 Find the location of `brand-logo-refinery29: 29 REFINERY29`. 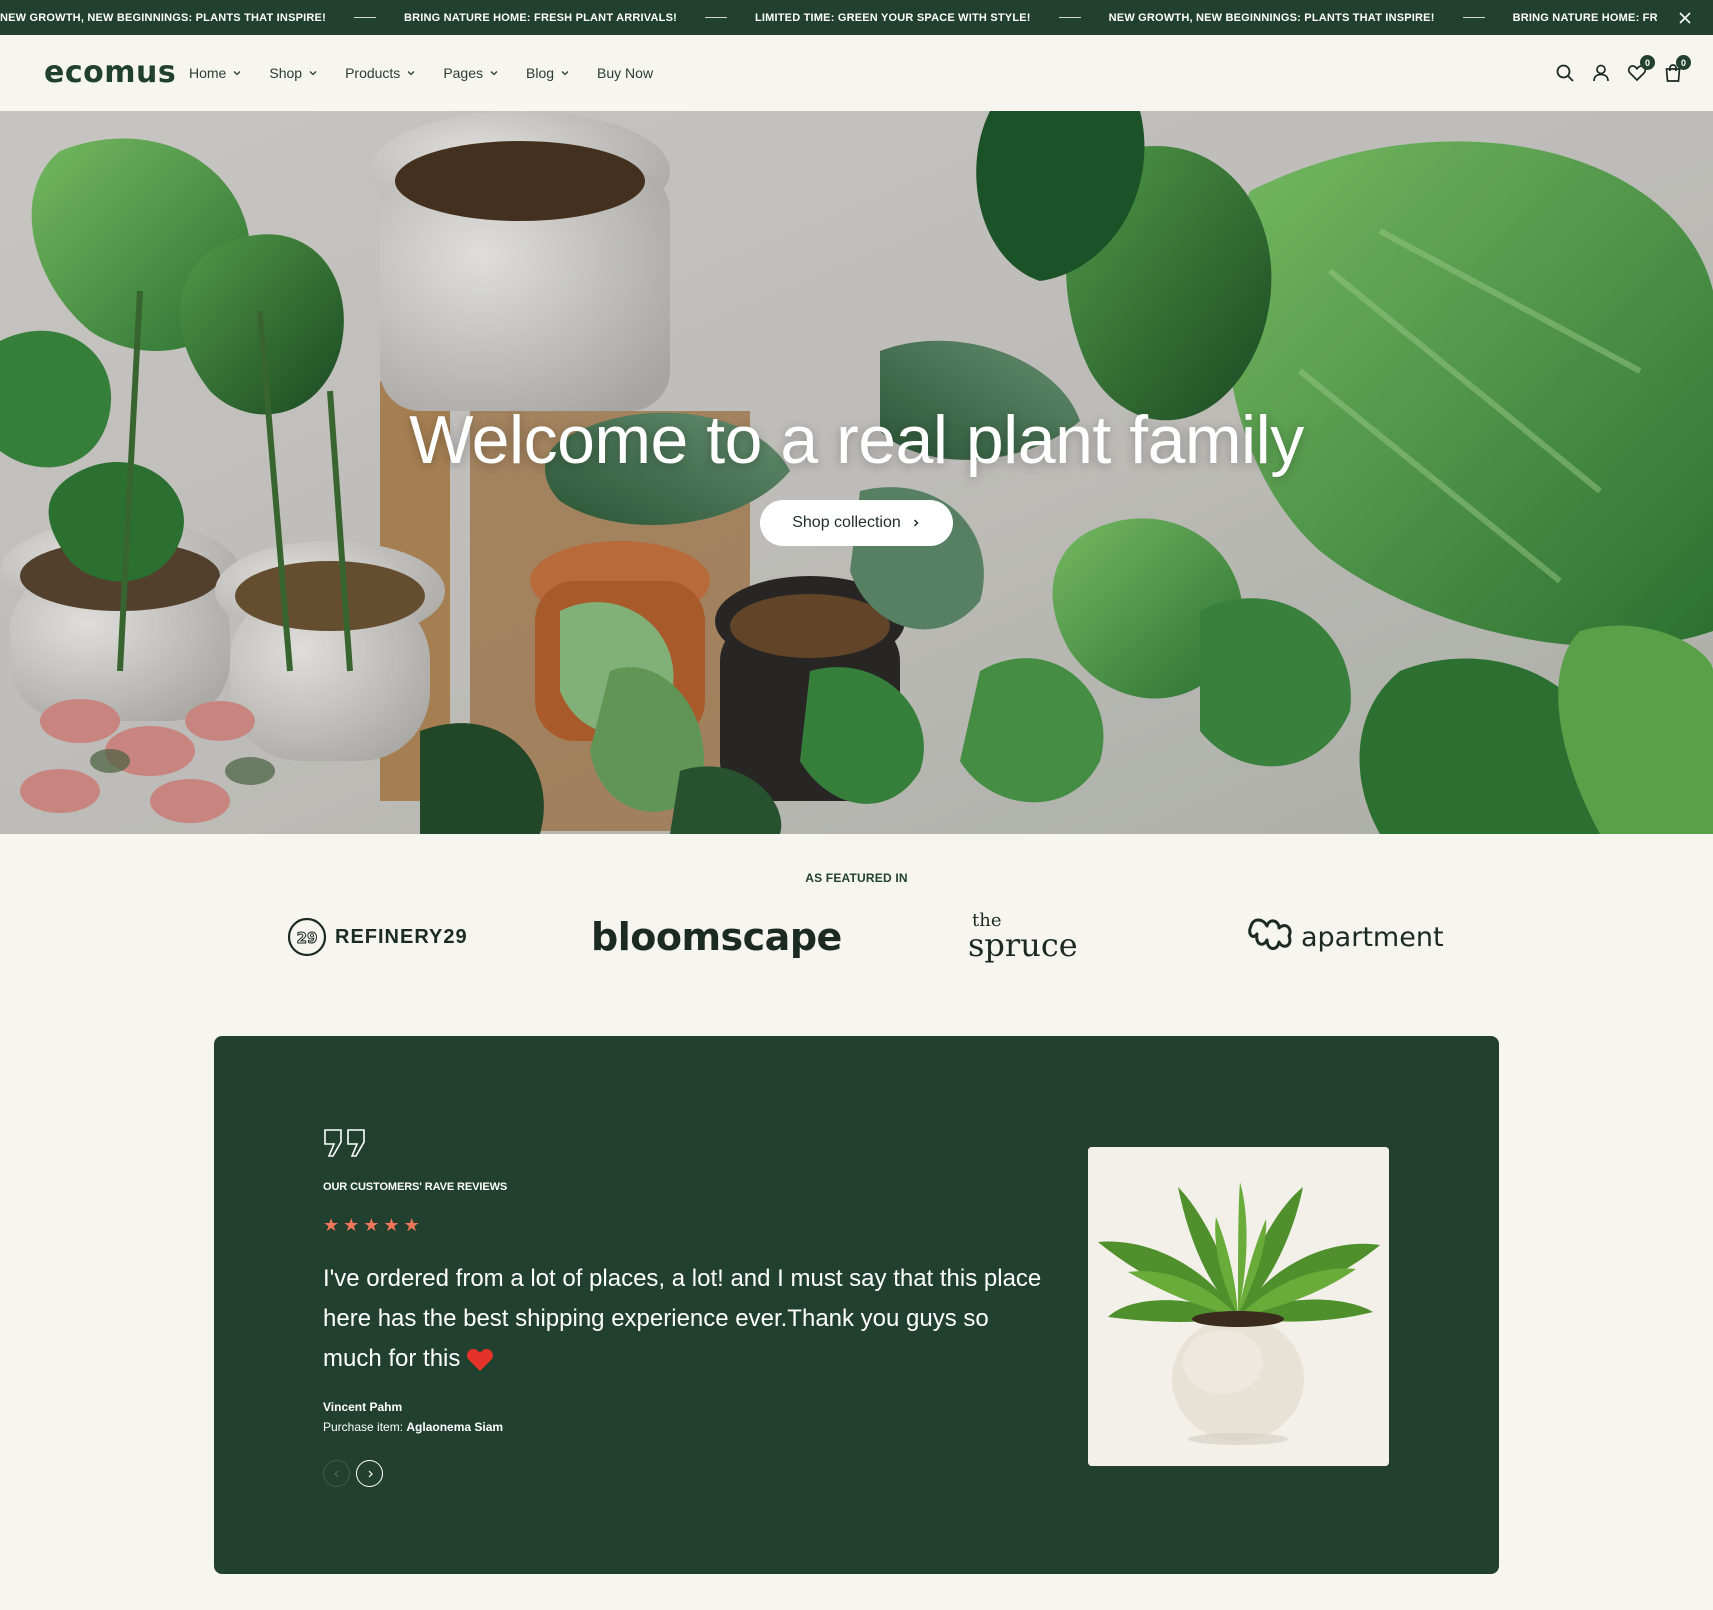

brand-logo-refinery29: 29 REFINERY29 is located at coordinates (377, 937).